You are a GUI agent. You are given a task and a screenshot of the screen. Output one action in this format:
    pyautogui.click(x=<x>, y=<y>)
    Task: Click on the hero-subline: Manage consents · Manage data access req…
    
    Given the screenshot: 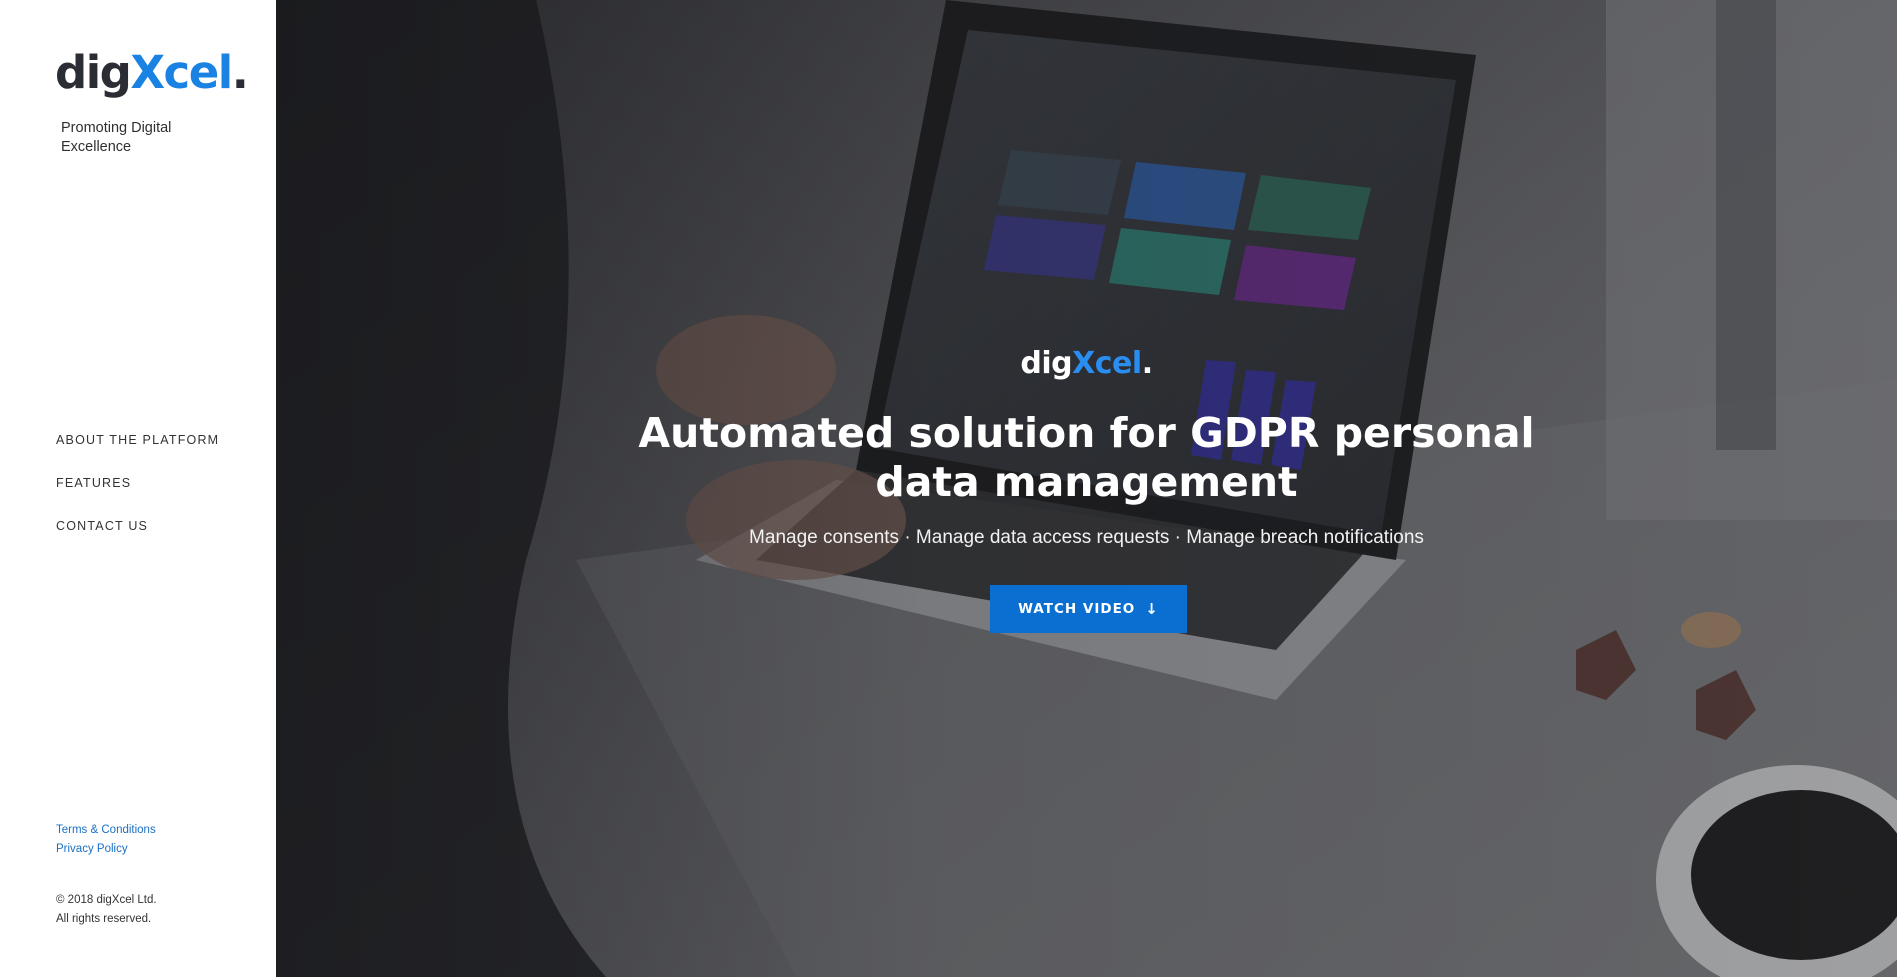 What is the action you would take?
    pyautogui.click(x=1086, y=537)
    